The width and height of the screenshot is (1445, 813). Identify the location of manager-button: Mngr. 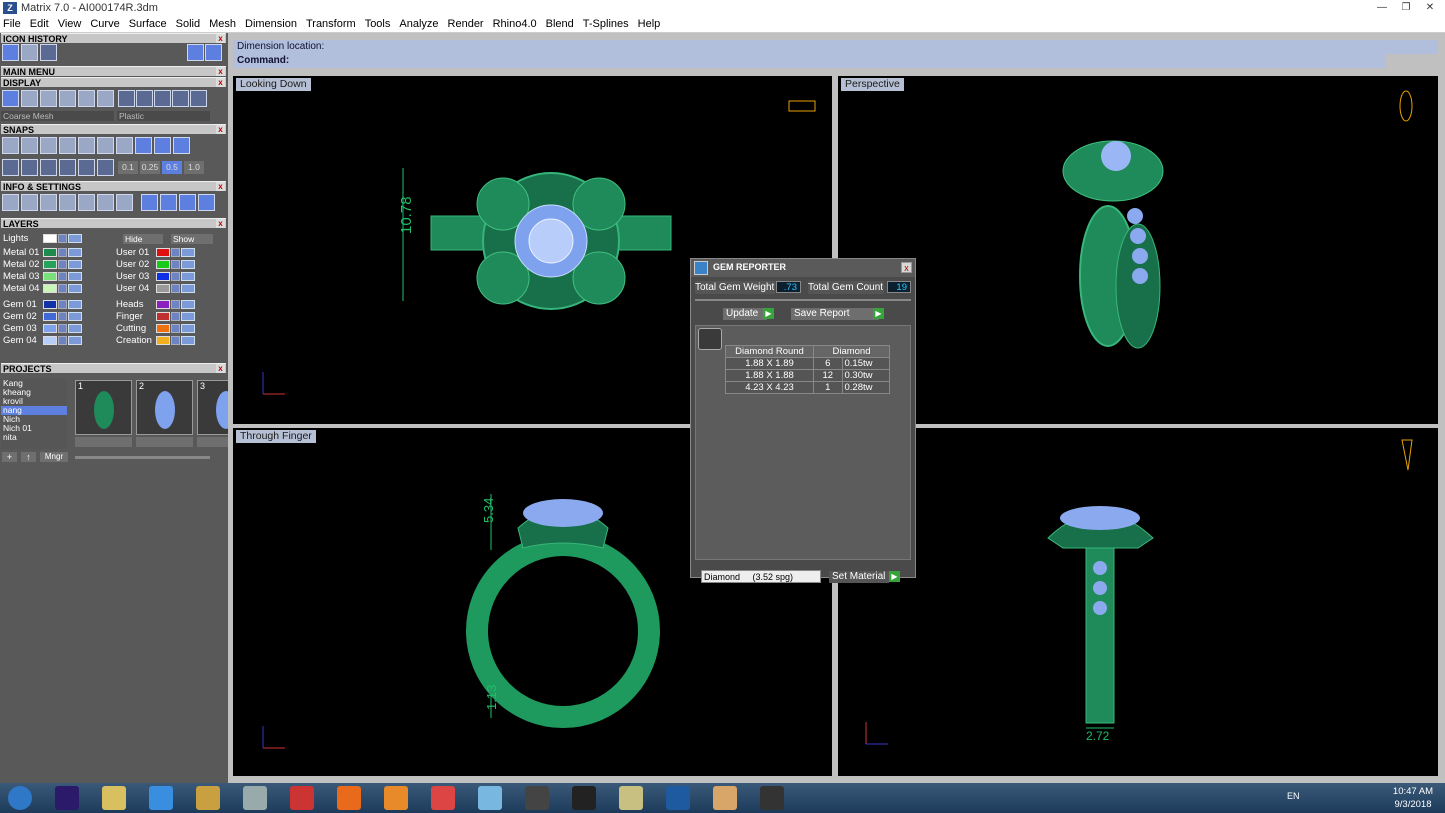
(54, 457).